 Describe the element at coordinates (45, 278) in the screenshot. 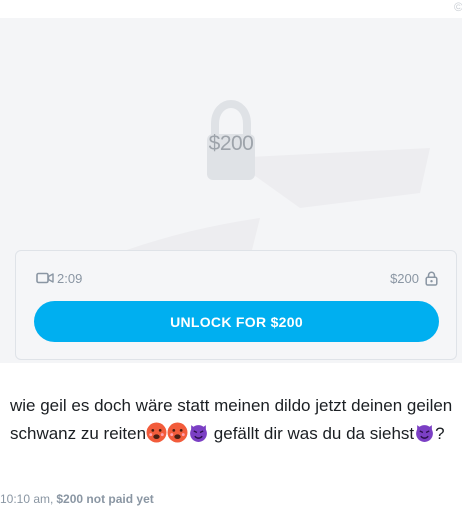

I see `video-camera-icon` at that location.